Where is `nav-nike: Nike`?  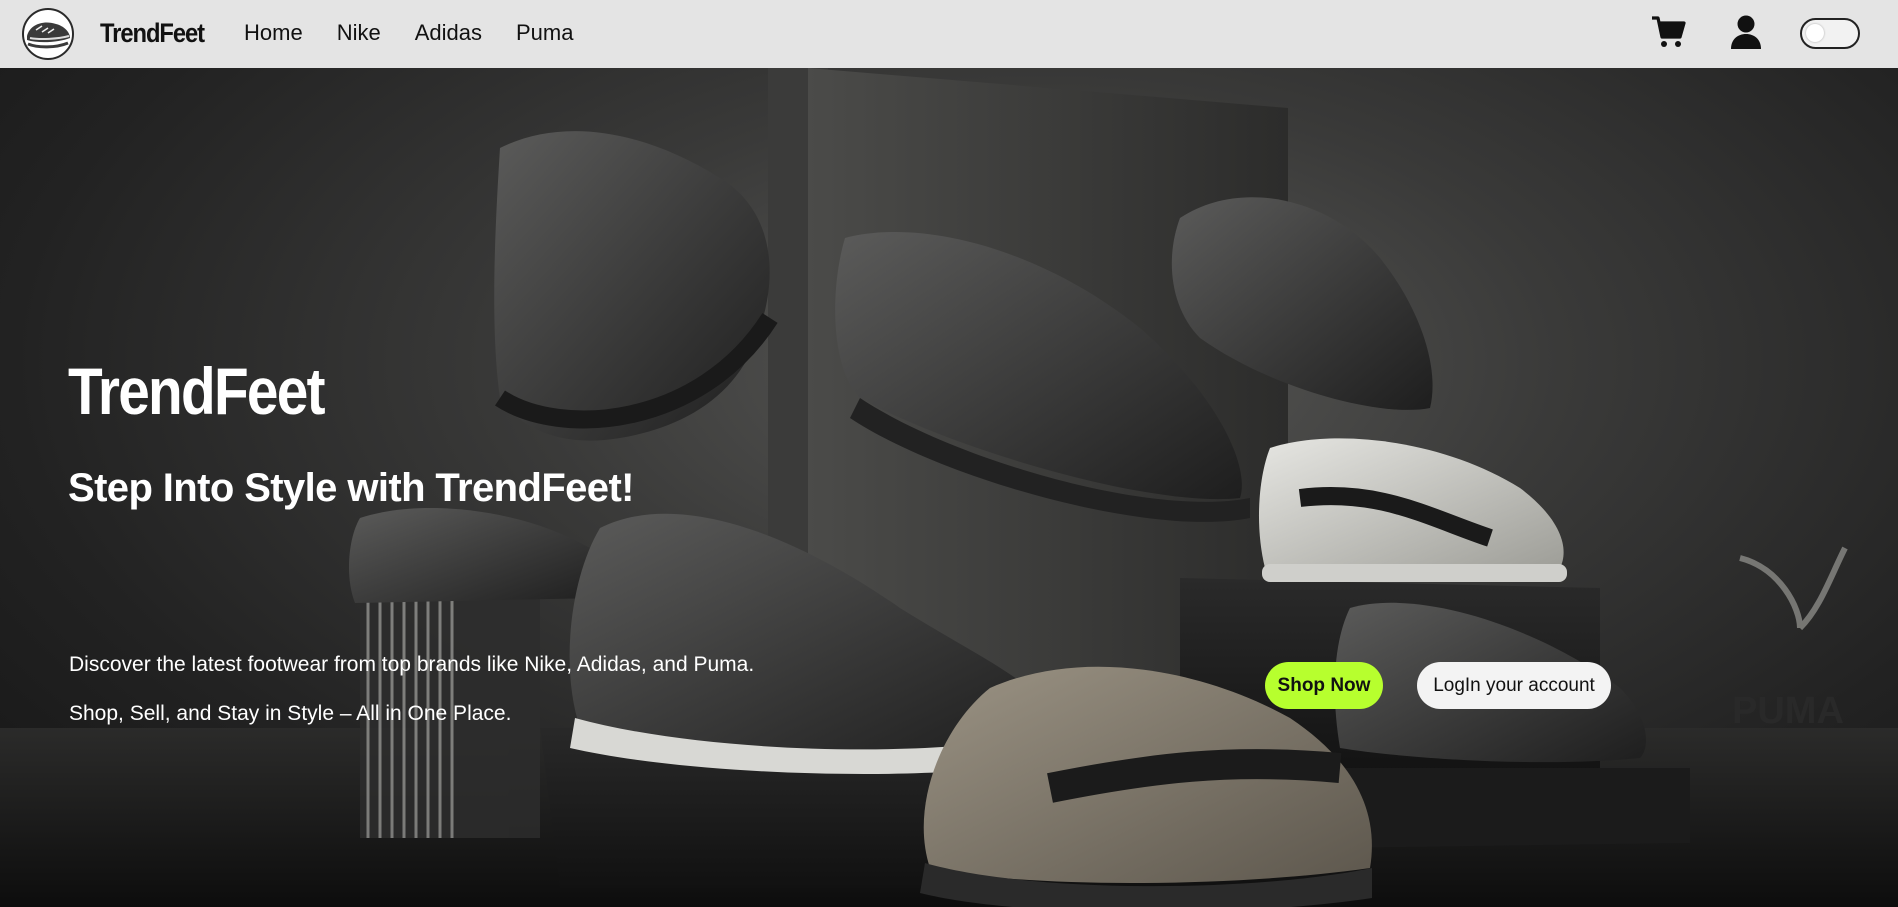 nav-nike: Nike is located at coordinates (359, 33).